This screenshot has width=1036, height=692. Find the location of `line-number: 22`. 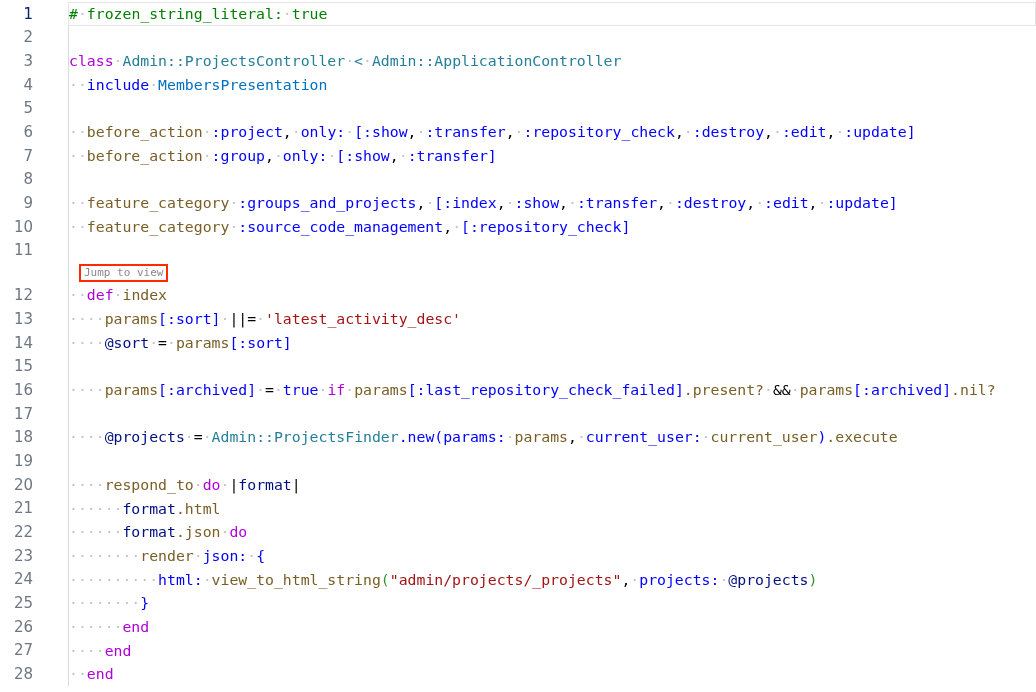

line-number: 22 is located at coordinates (22, 533).